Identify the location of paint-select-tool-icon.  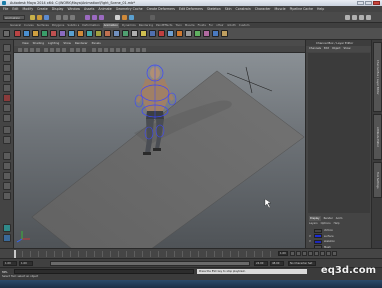
(7, 68).